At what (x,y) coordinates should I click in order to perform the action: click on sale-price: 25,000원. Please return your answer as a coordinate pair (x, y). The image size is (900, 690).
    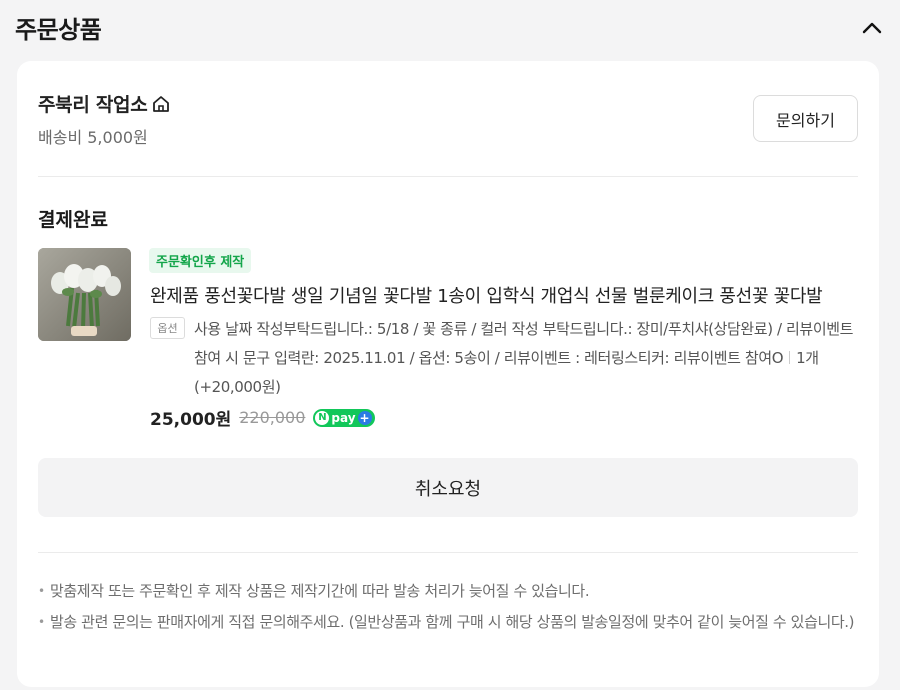
    Looking at the image, I should click on (191, 420).